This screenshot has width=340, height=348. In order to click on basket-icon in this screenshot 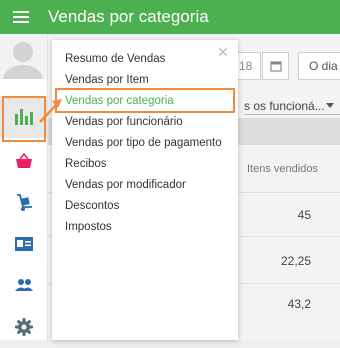, I will do `click(23, 160)`.